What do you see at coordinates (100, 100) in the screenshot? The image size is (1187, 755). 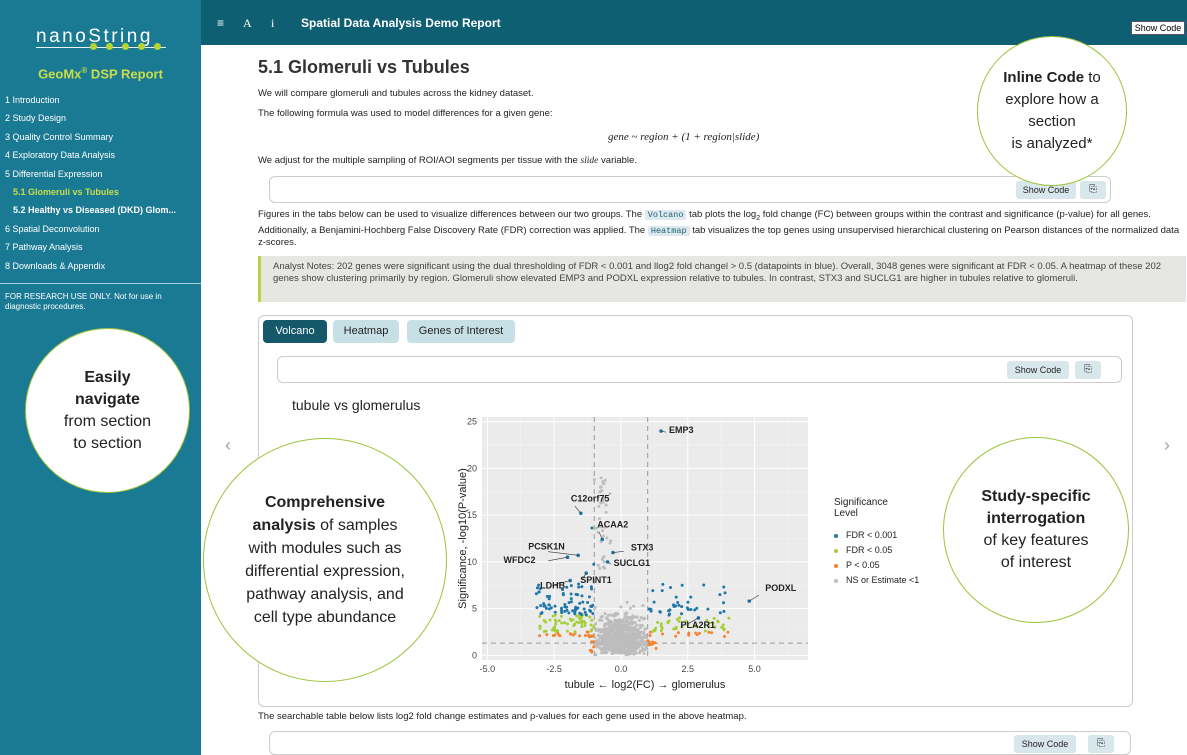 I see `toc-item-introduction: 1 Introduction` at bounding box center [100, 100].